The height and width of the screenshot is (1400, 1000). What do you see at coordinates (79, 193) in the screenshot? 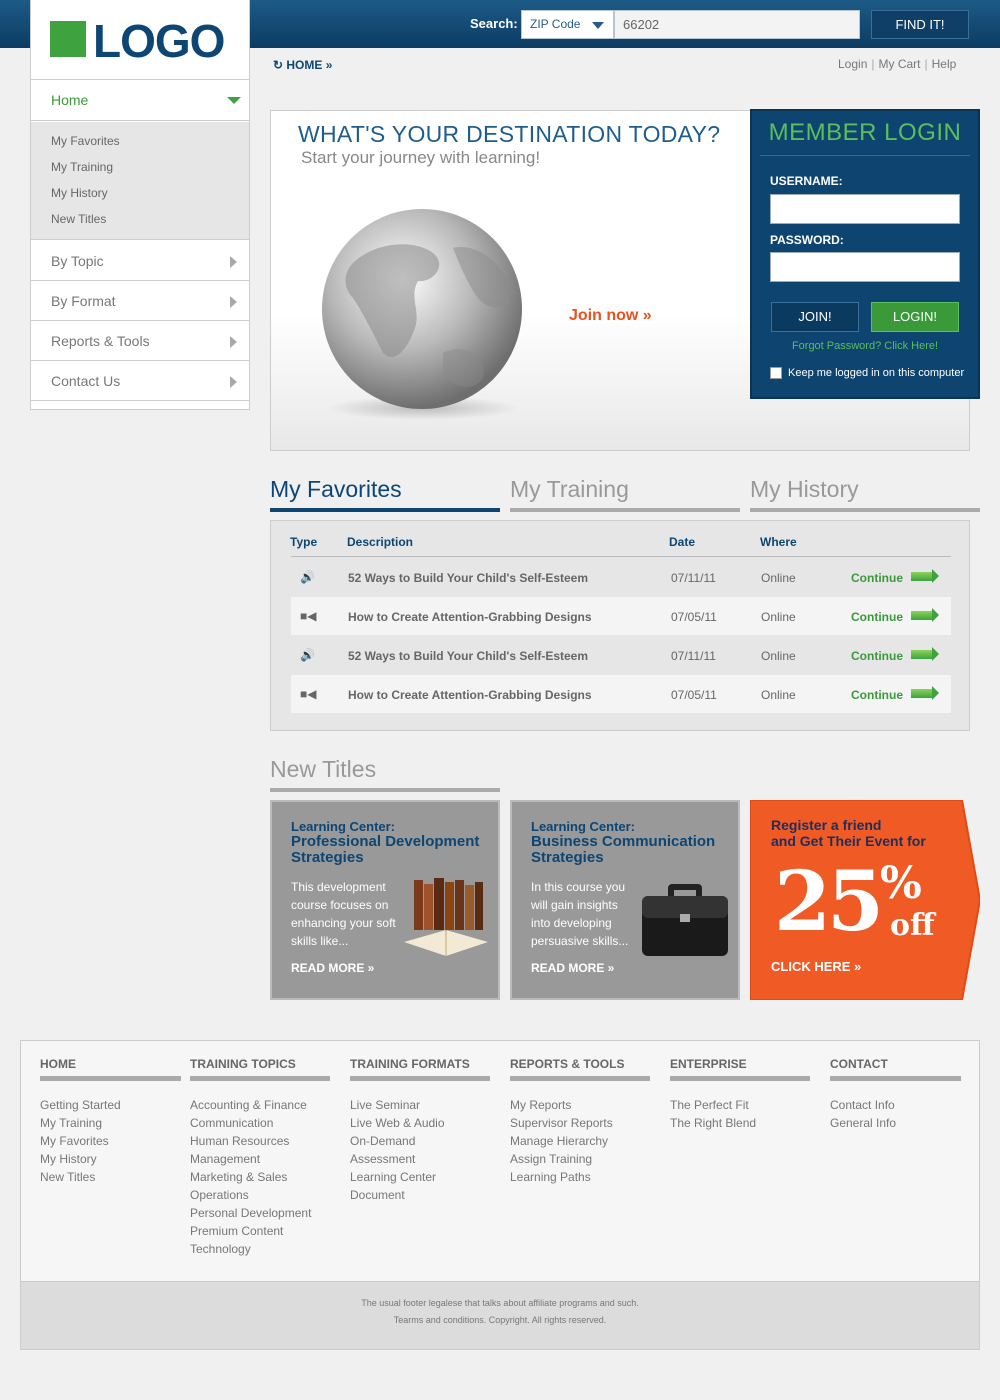
I see `sidebar-subitem-my-history: My History` at bounding box center [79, 193].